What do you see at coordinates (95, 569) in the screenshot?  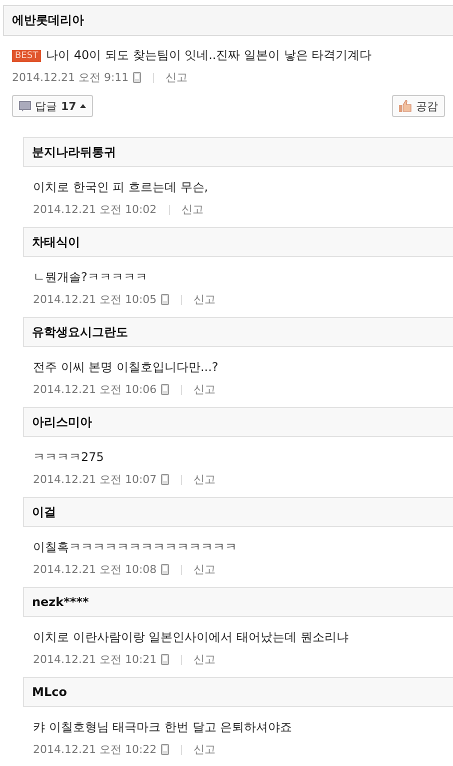 I see `comment-date: 2014.12.21 오전 10:08` at bounding box center [95, 569].